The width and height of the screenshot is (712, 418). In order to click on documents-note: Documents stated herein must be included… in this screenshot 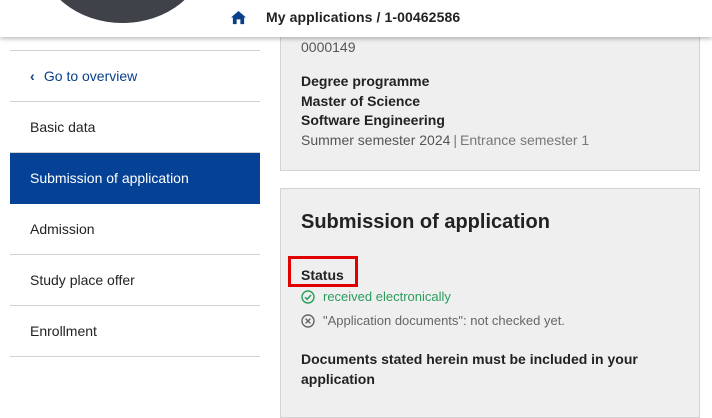, I will do `click(469, 369)`.